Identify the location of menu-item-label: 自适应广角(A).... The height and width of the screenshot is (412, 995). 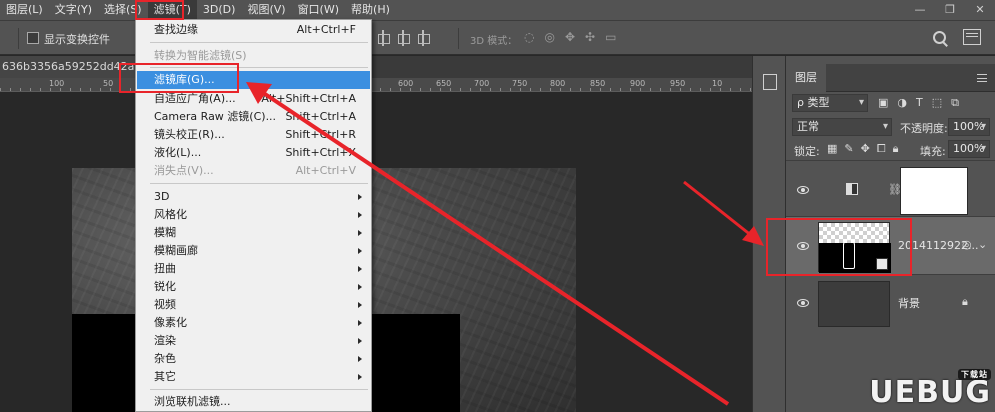
(195, 98).